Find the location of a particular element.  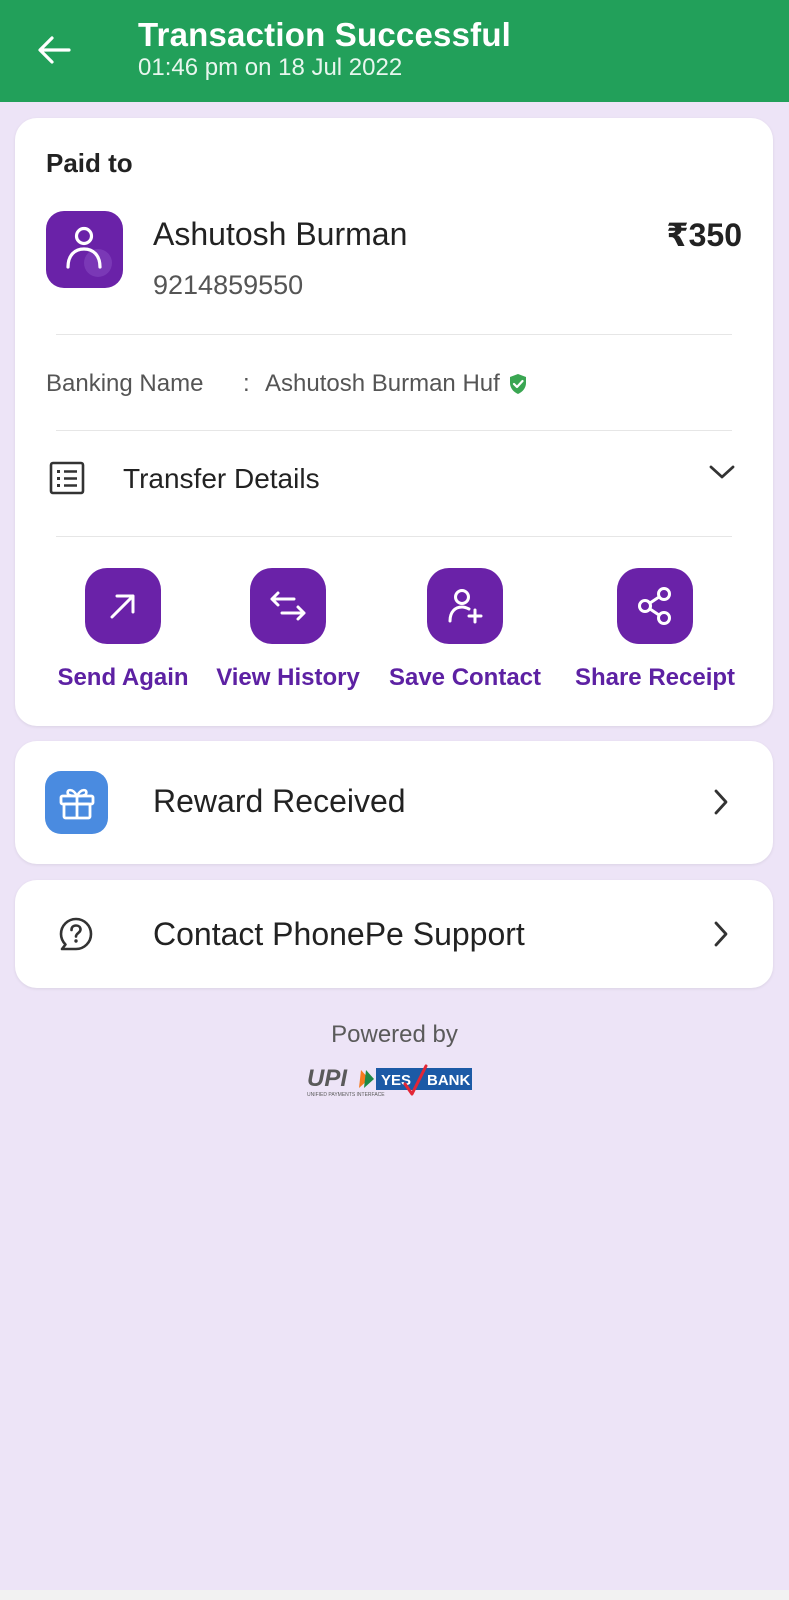

send-again-icon-box is located at coordinates (123, 606).